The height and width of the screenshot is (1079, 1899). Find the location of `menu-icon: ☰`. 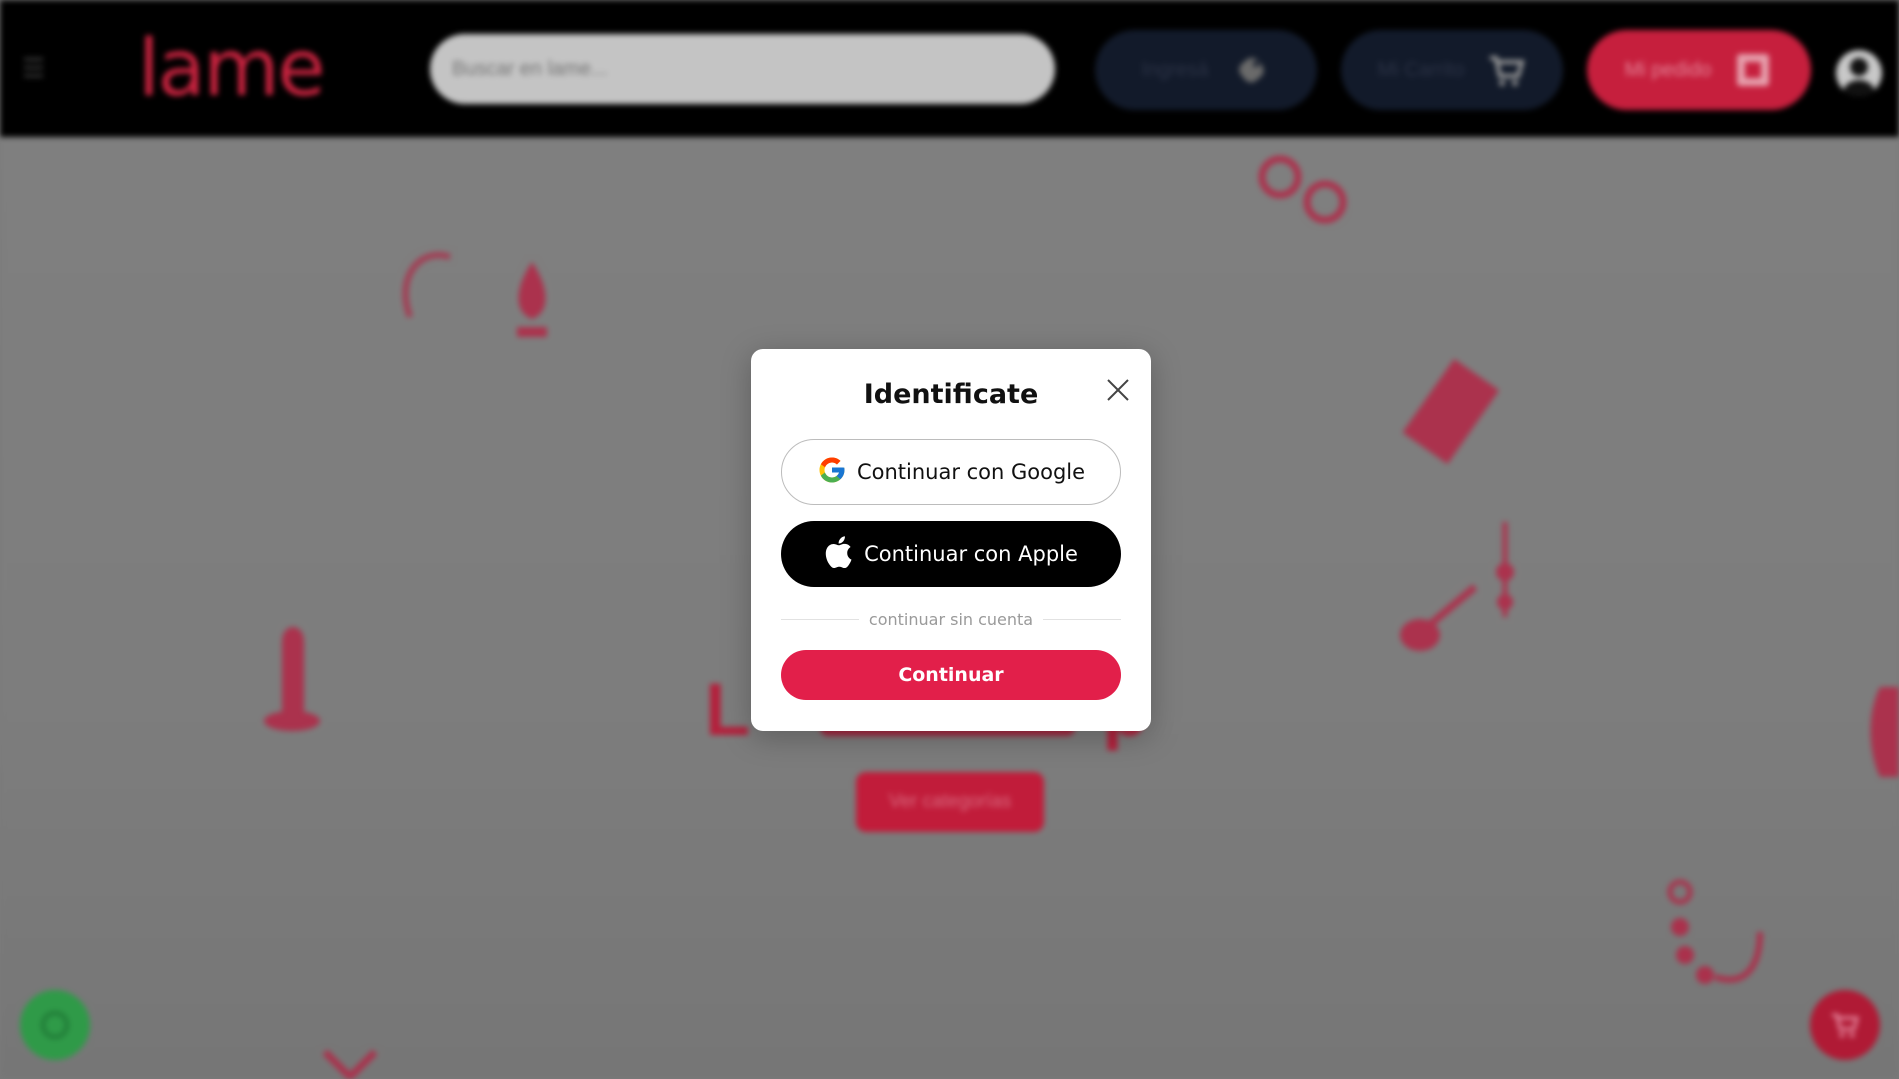

menu-icon: ☰ is located at coordinates (36, 68).